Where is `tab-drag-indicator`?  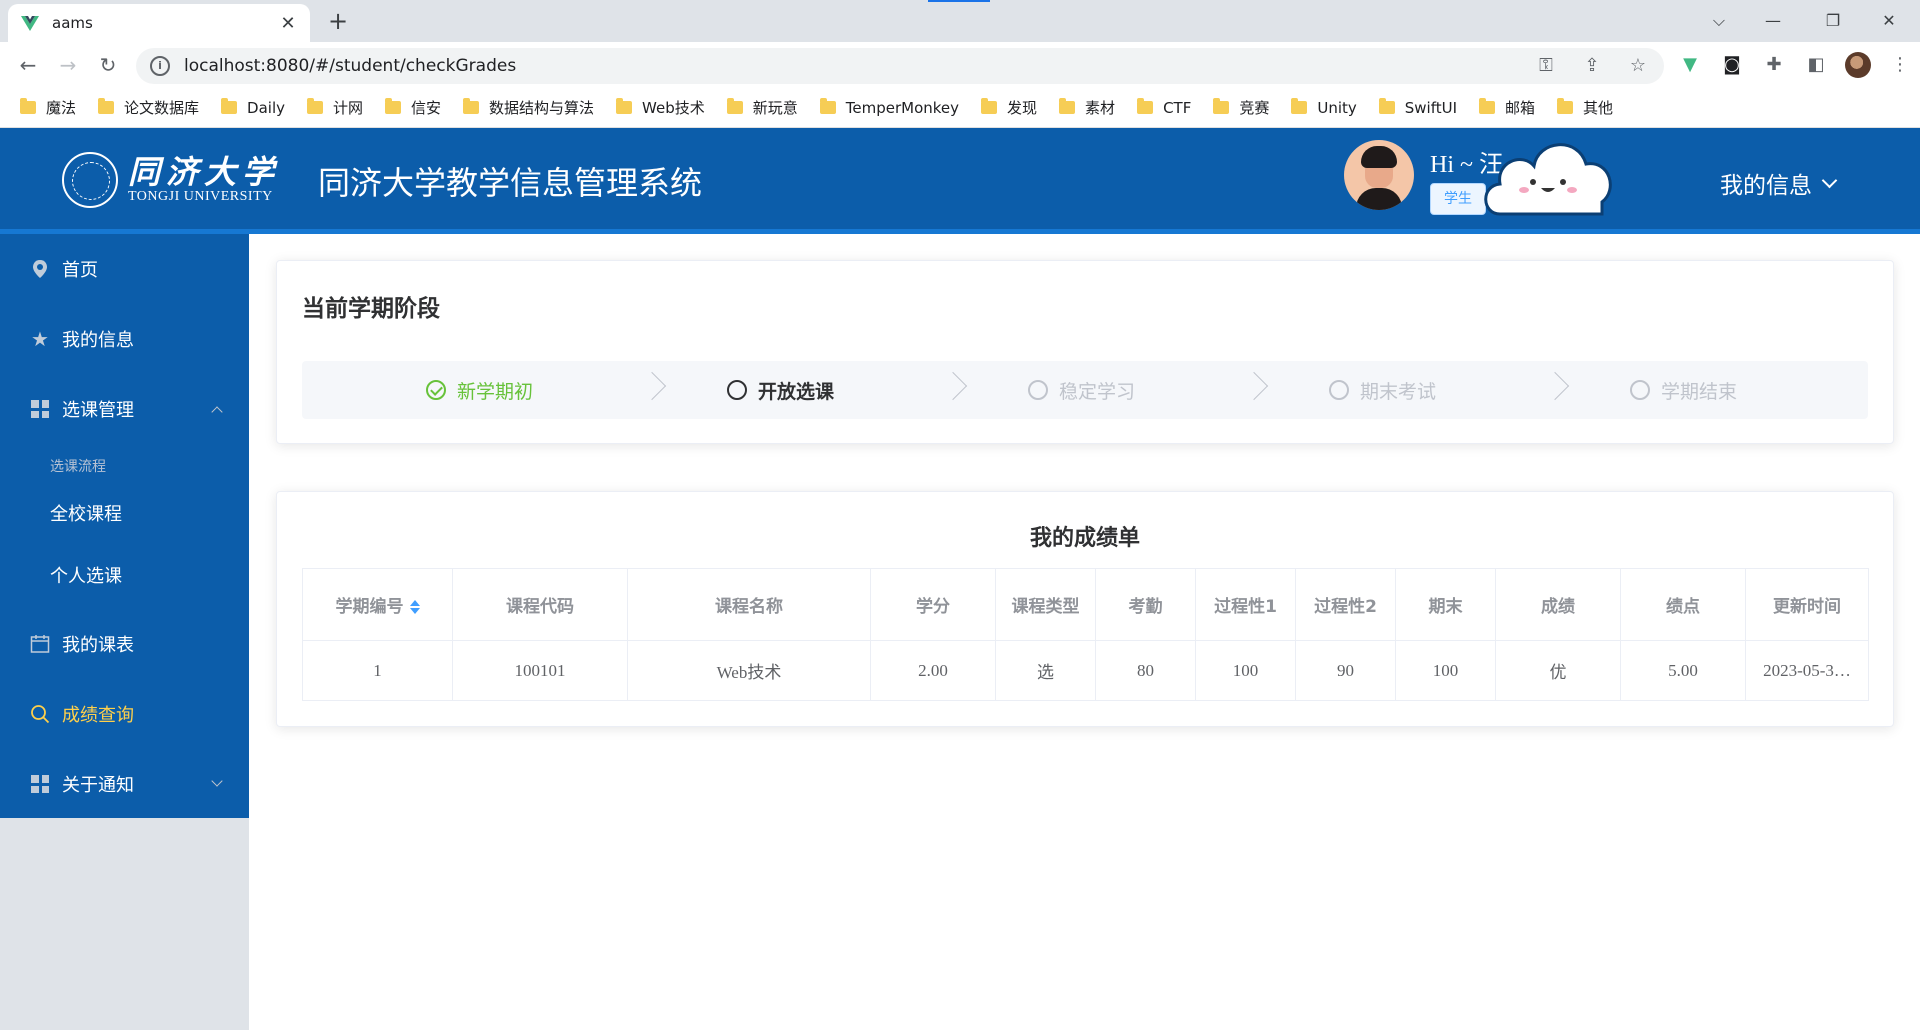 tab-drag-indicator is located at coordinates (959, 1).